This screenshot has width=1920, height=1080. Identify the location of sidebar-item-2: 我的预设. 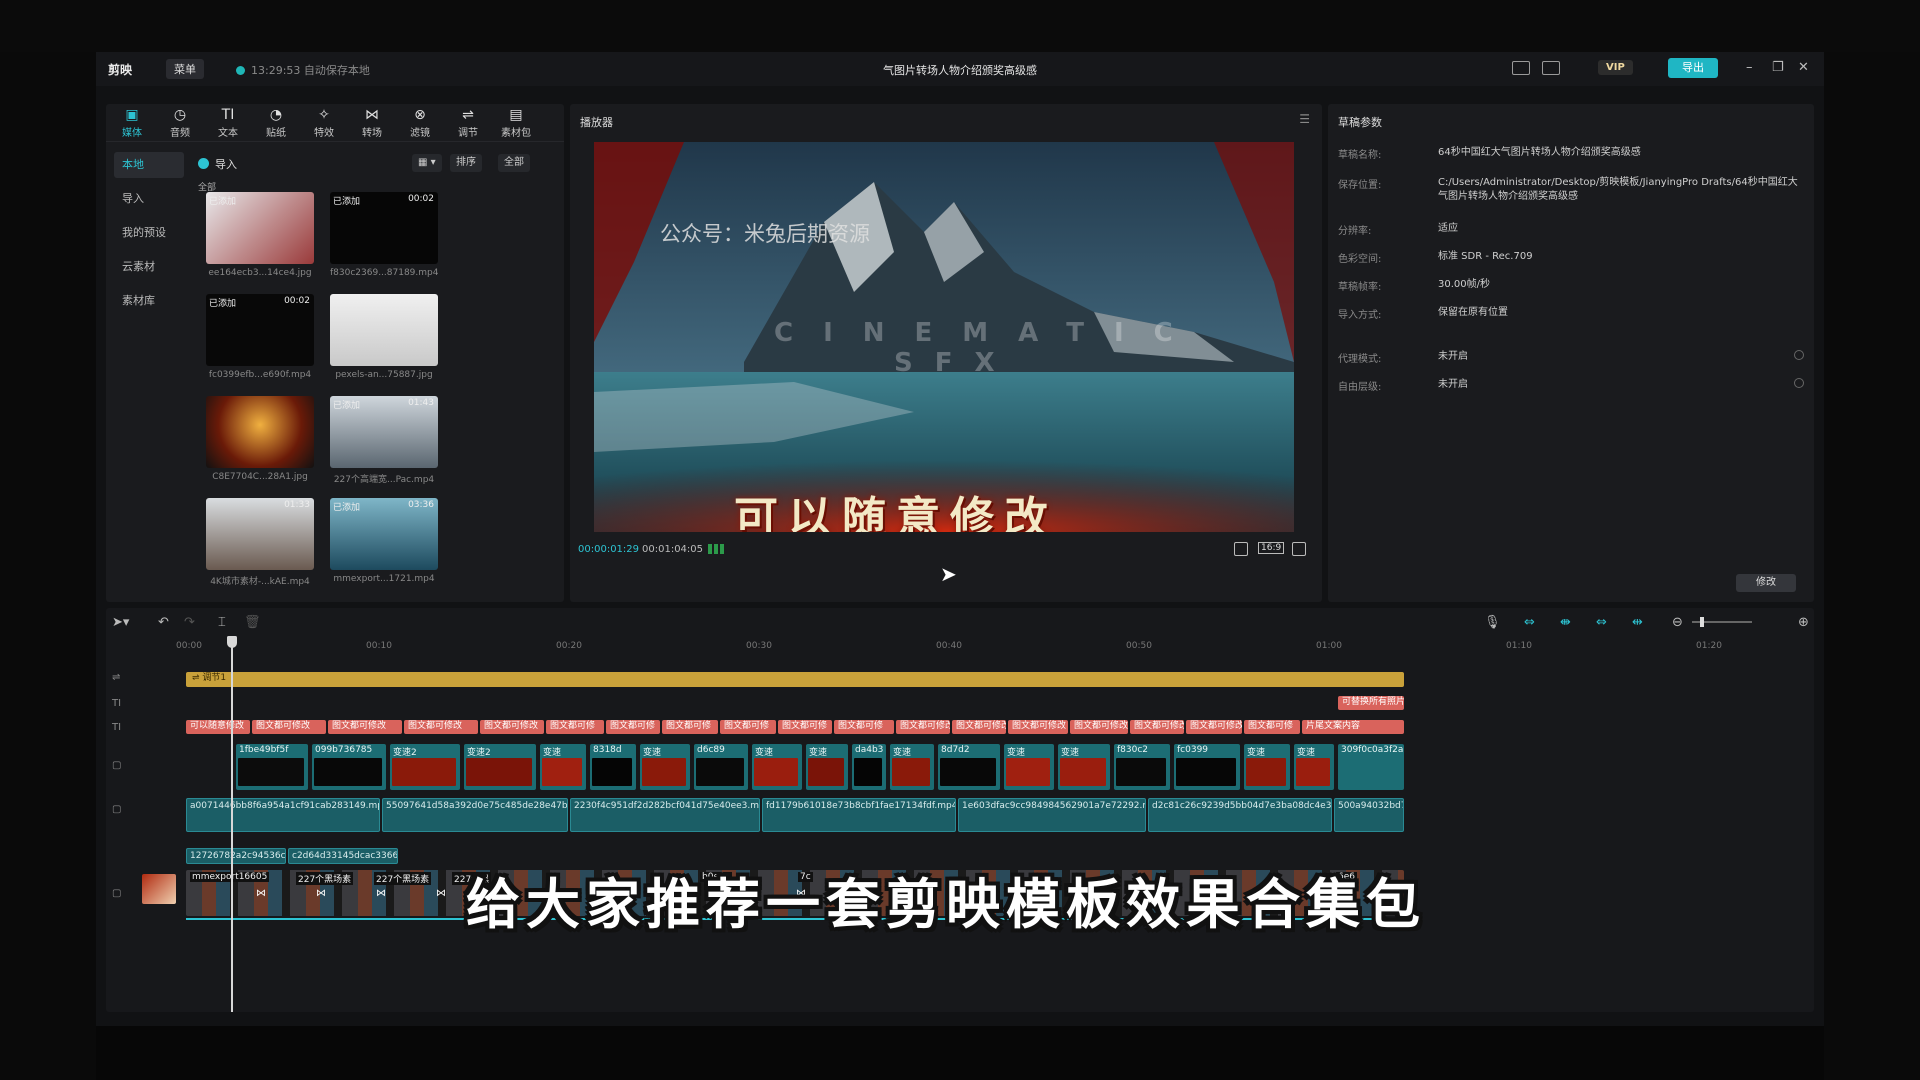
(149, 233).